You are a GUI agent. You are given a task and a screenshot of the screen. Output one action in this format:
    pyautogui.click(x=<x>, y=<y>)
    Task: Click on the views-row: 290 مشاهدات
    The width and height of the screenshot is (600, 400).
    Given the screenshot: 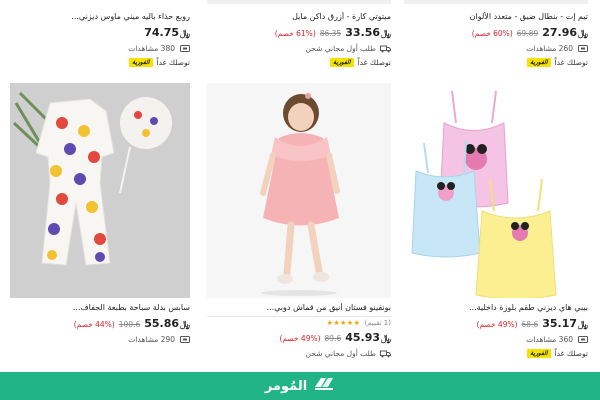 What is the action you would take?
    pyautogui.click(x=100, y=339)
    